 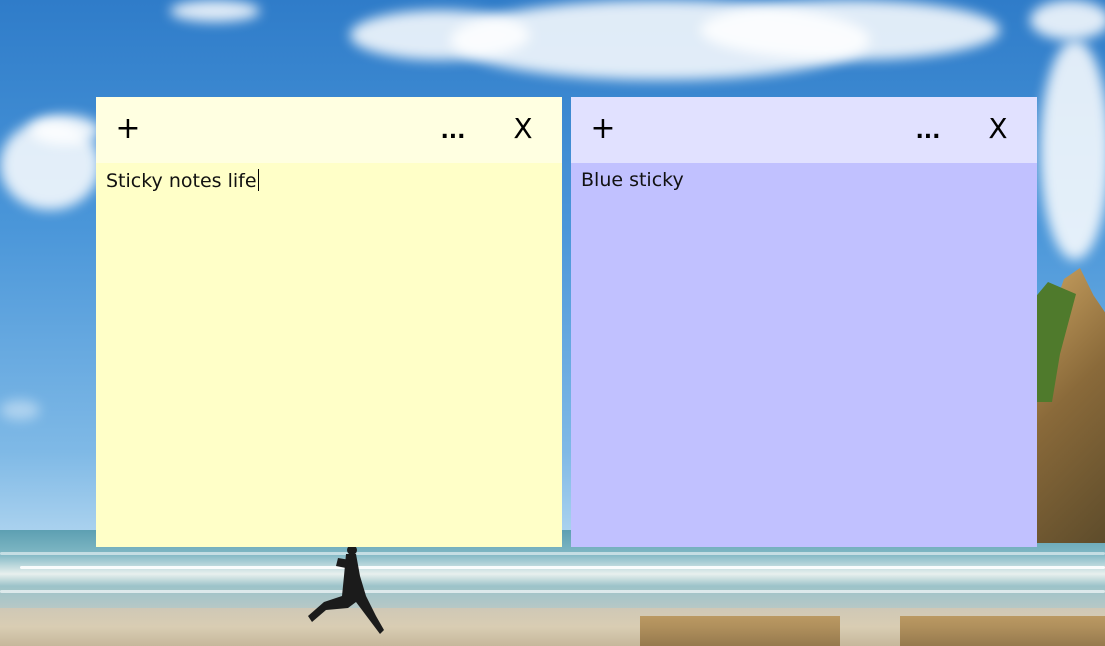 I want to click on note-text-area: Blue sticky, so click(x=632, y=180).